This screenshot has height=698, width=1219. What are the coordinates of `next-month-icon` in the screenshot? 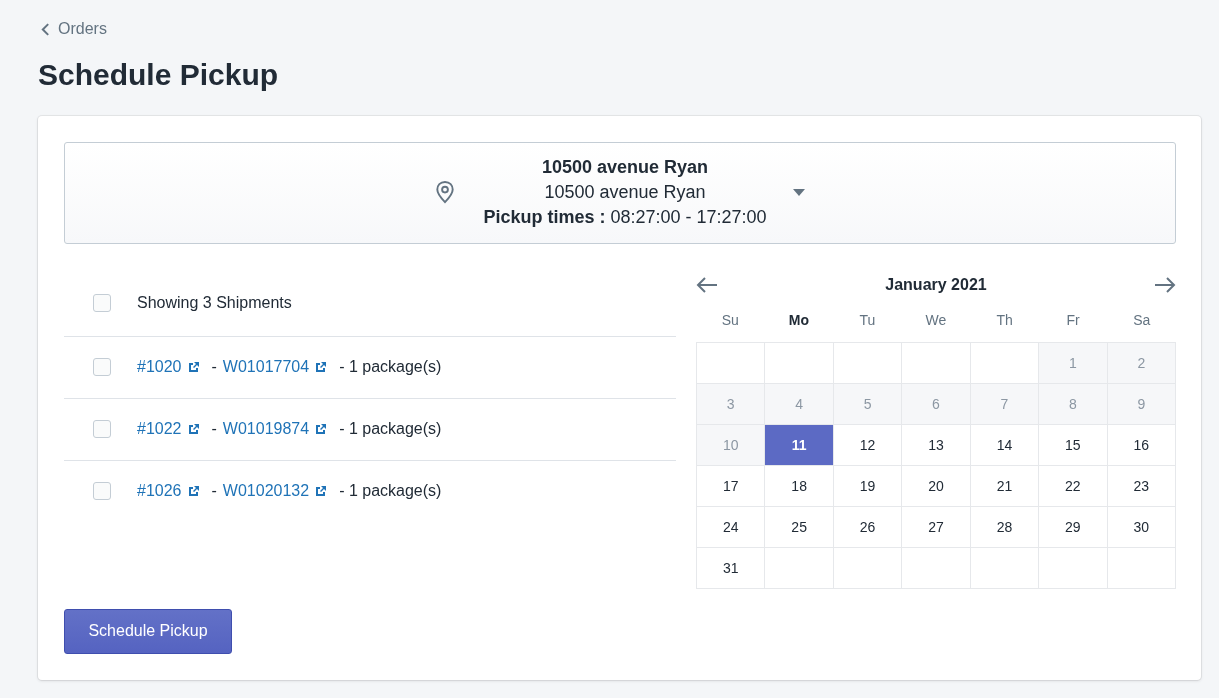 It's located at (1165, 284).